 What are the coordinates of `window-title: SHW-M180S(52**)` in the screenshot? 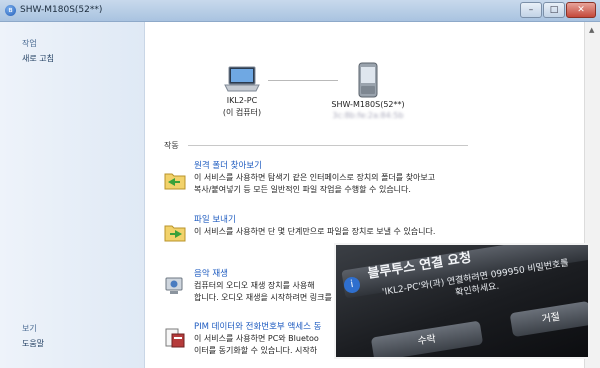 It's located at (61, 10).